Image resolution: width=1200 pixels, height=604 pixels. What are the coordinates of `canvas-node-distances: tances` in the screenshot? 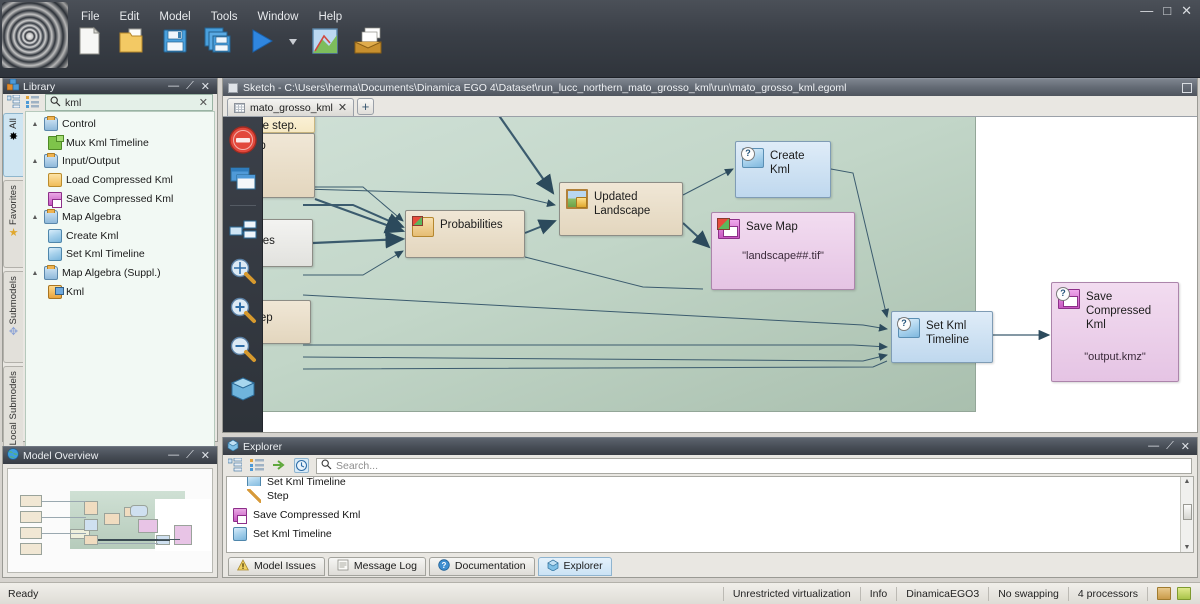 It's located at (288, 243).